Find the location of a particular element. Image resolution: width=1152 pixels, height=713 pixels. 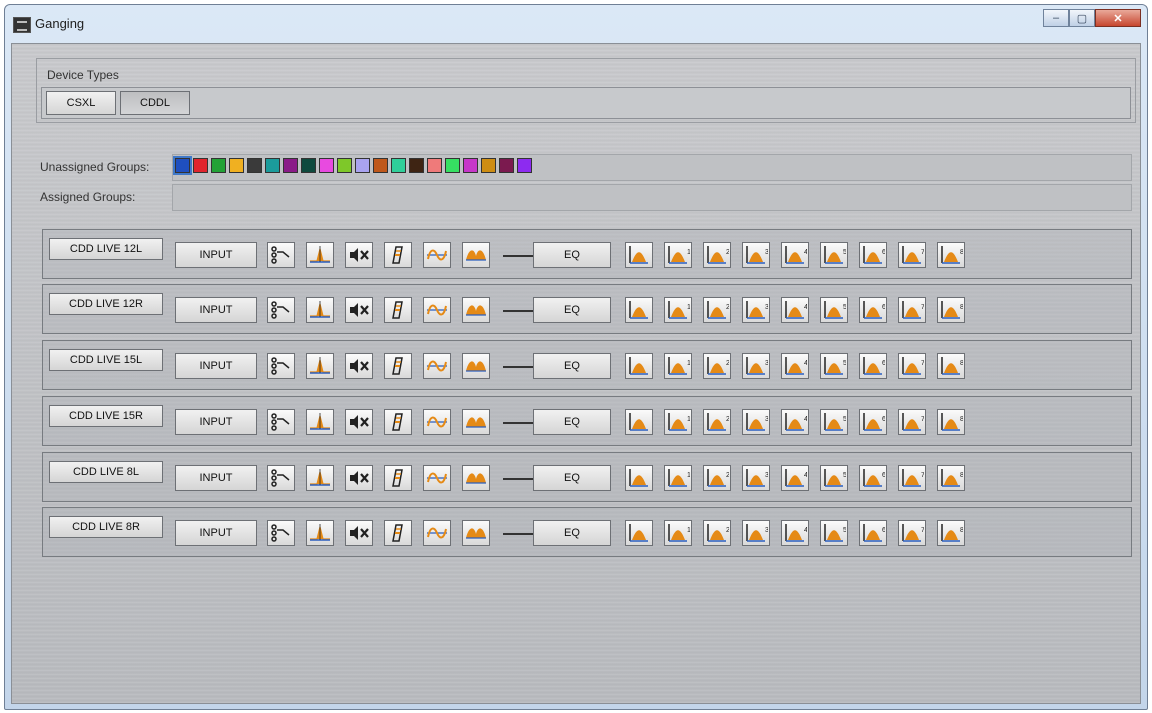

device-name-button: CDD LIVE 12R is located at coordinates (106, 304).